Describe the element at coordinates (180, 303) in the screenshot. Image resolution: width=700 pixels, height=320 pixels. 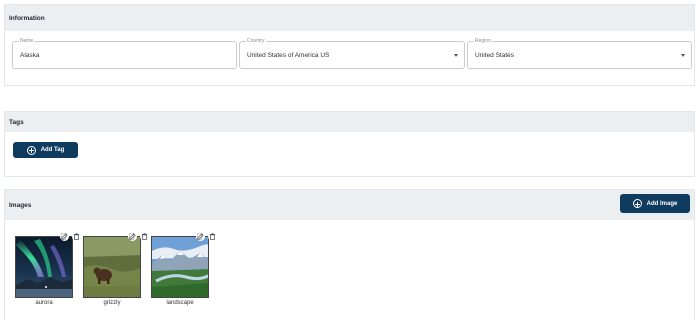
I see `image-caption: landscape` at that location.